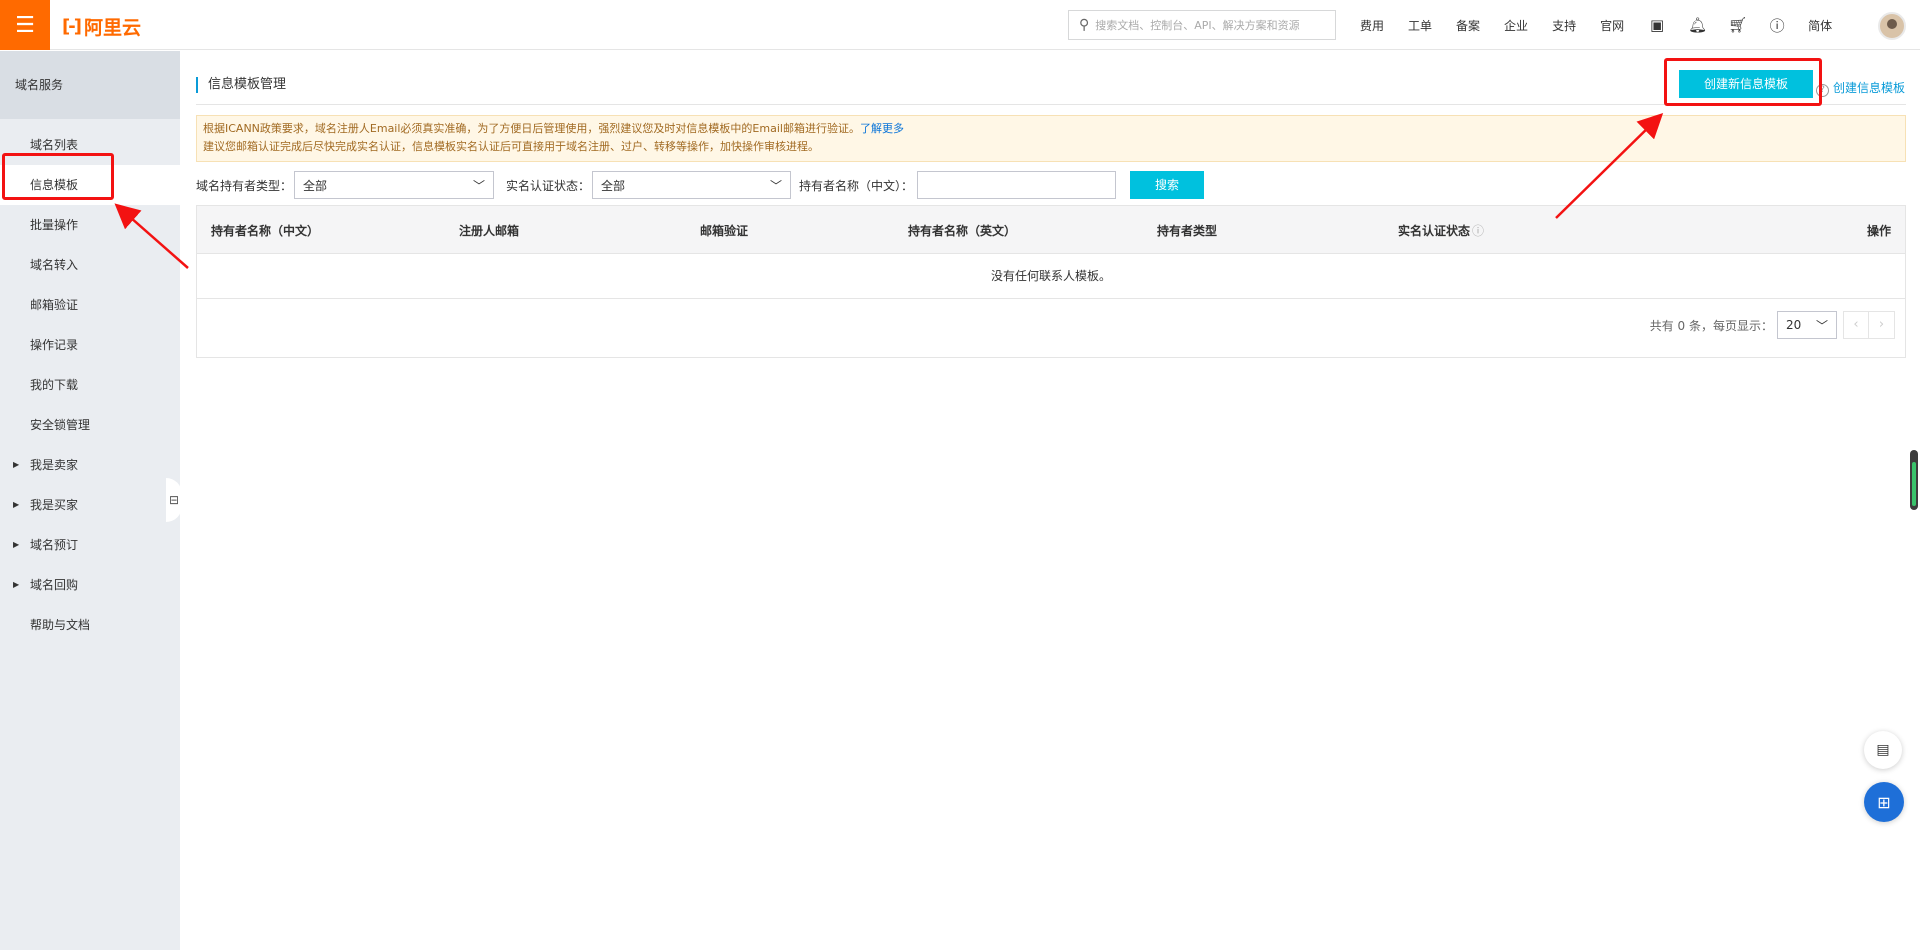 This screenshot has width=1920, height=950. I want to click on sidebar-item-downloads: 我的下载, so click(90, 385).